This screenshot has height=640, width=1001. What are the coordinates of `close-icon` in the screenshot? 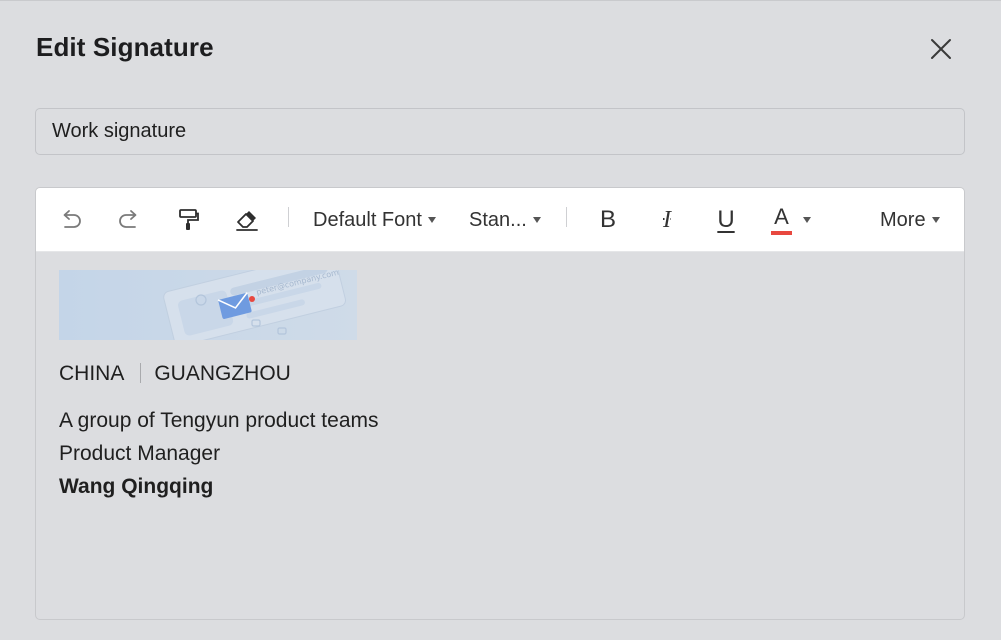 It's located at (941, 49).